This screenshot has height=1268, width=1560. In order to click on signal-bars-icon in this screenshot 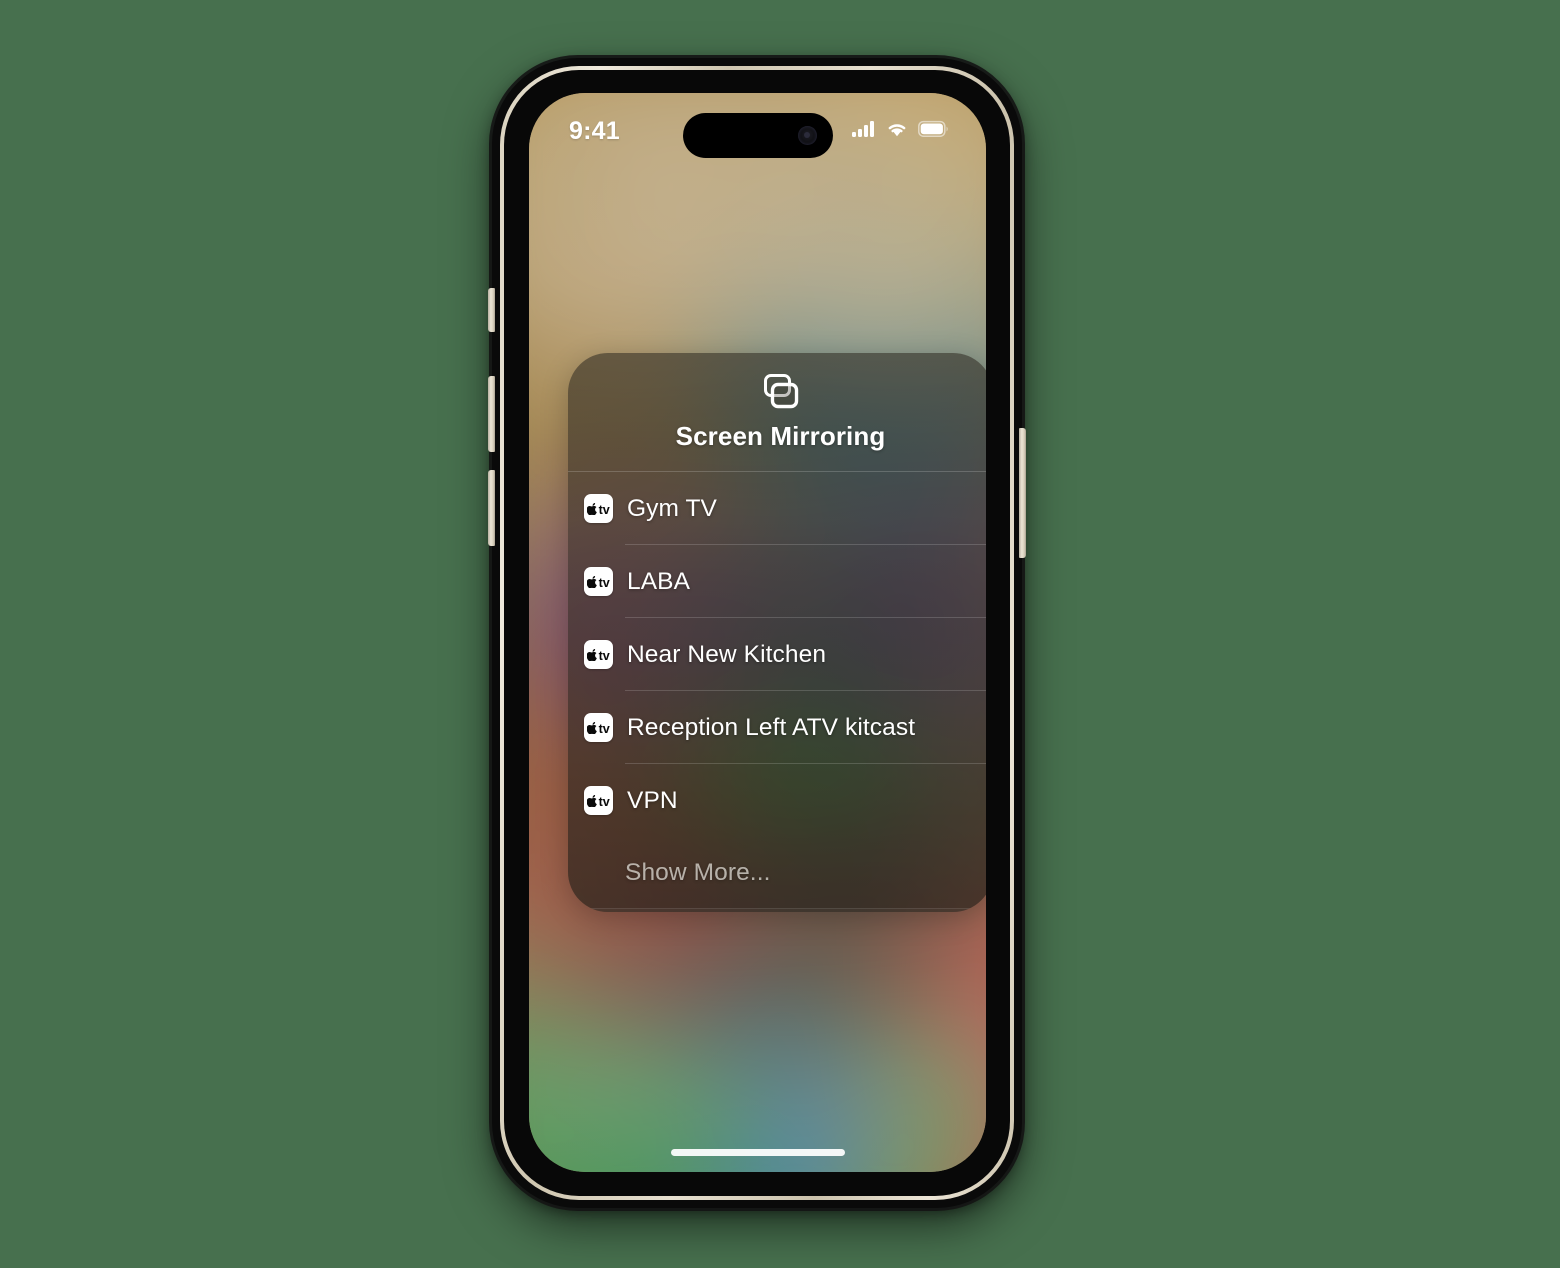, I will do `click(864, 131)`.